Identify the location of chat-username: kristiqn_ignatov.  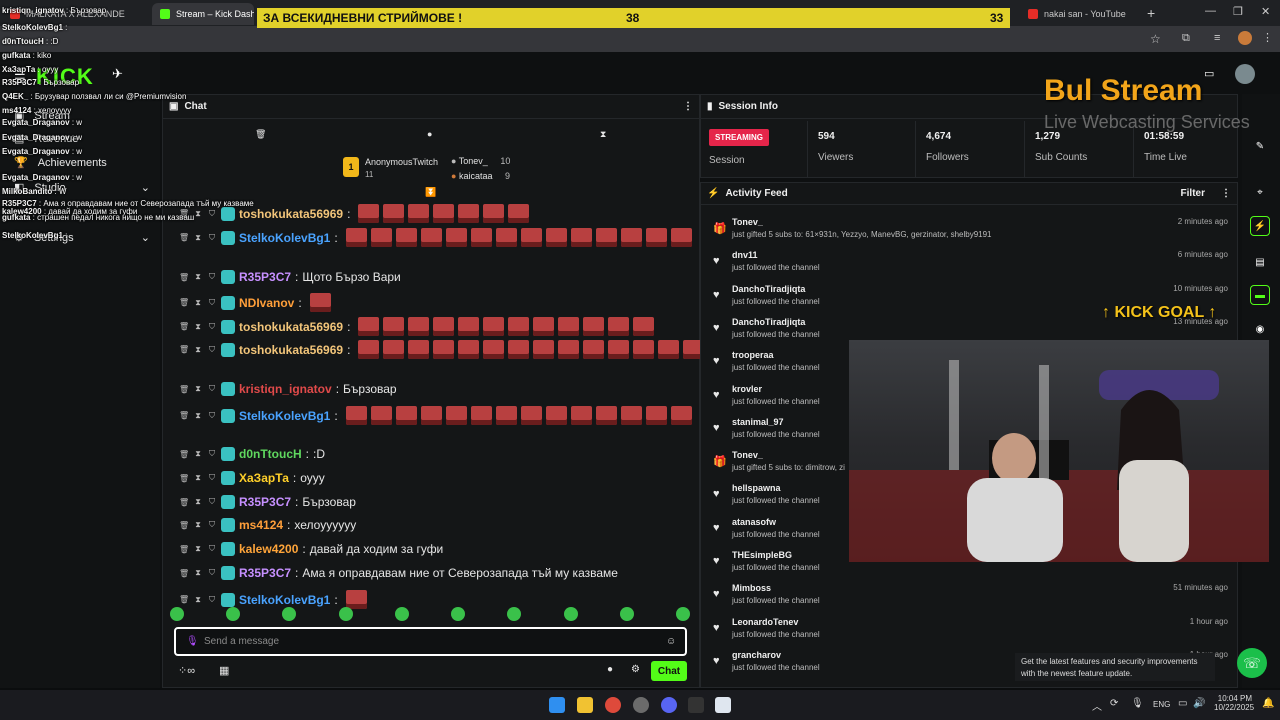
(285, 389).